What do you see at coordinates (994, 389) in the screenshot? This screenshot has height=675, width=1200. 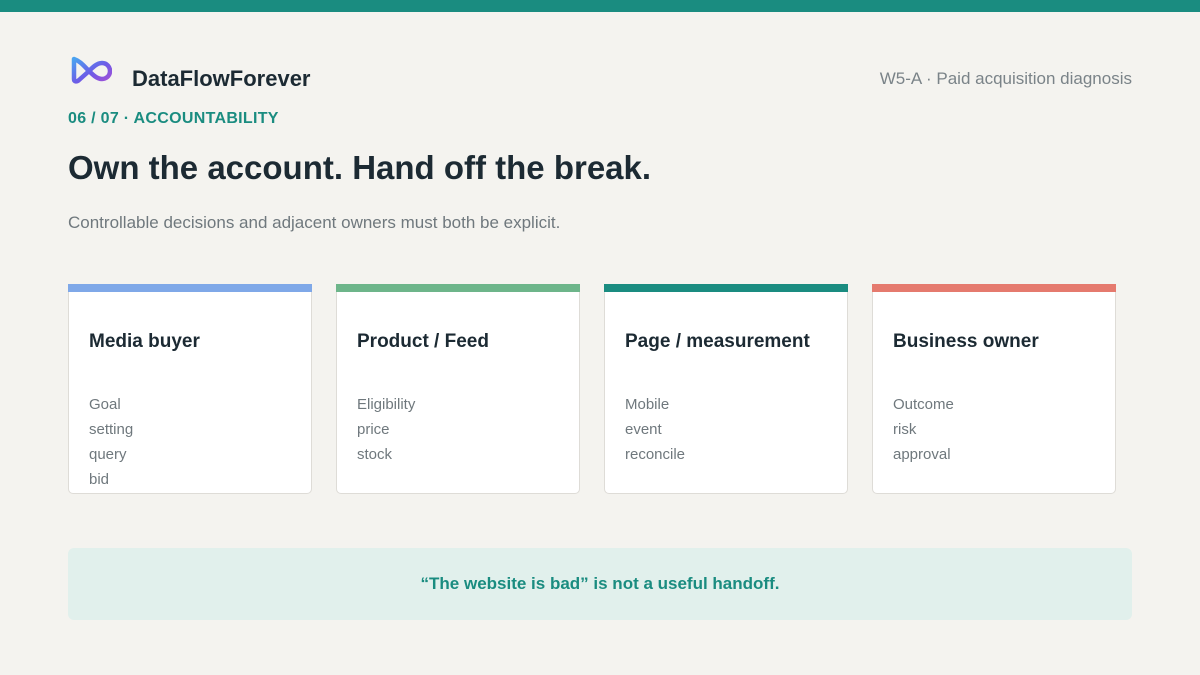 I see `card-business-owner: Business owner Outcome risk approval` at bounding box center [994, 389].